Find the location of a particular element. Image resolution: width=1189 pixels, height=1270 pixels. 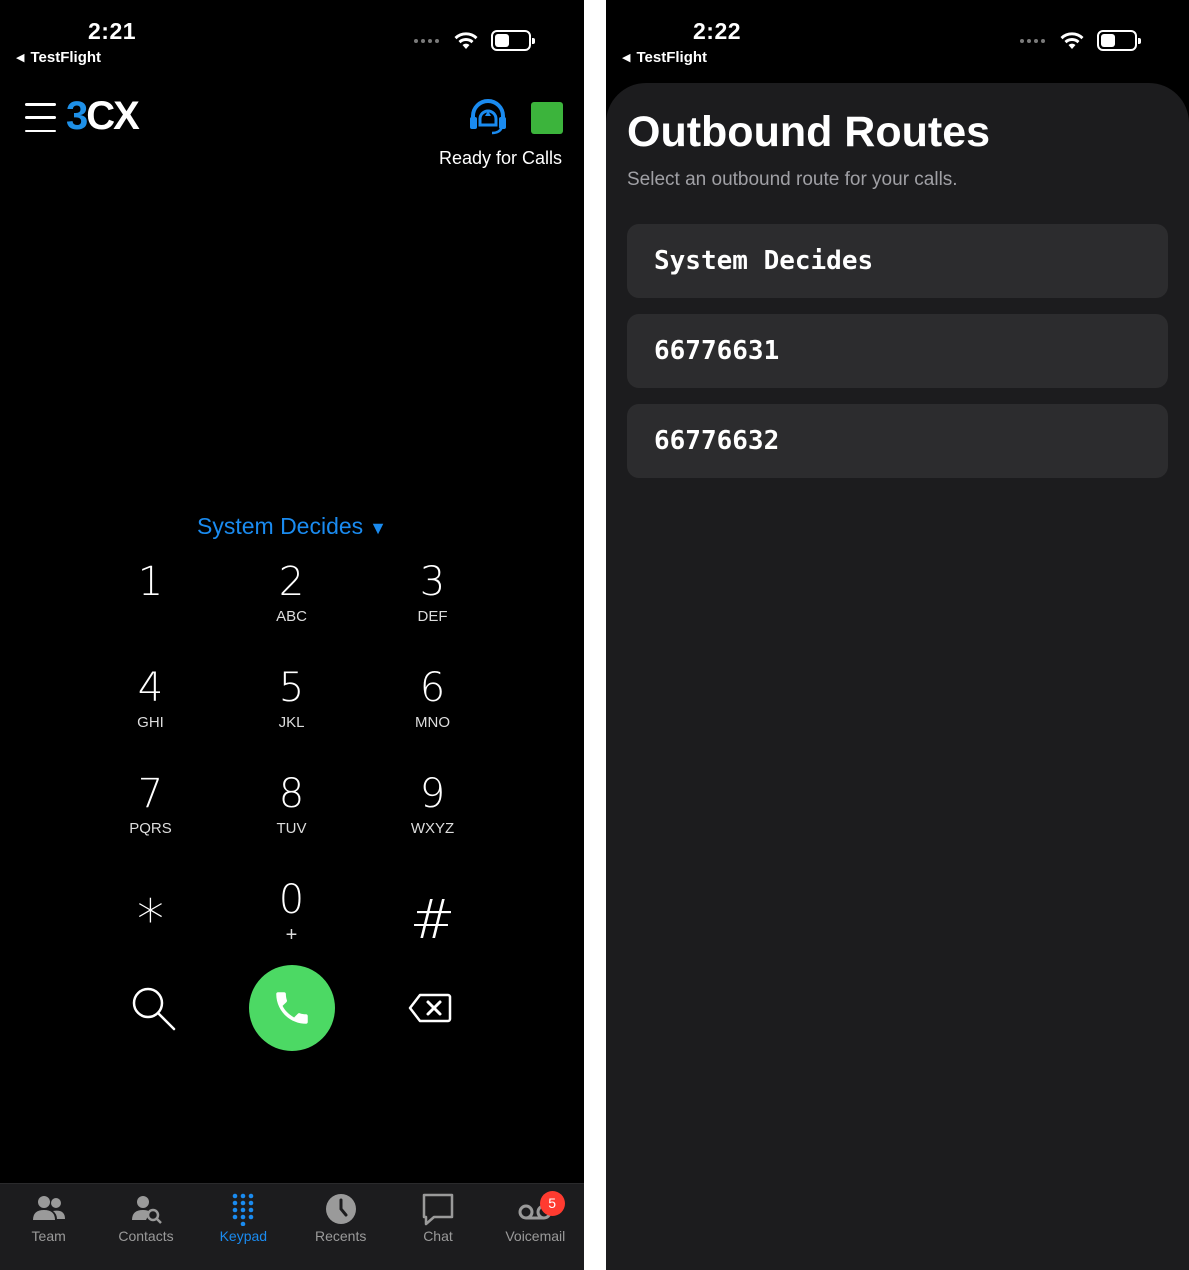

outbound-route-selector: System Decides ▼ is located at coordinates (292, 526).